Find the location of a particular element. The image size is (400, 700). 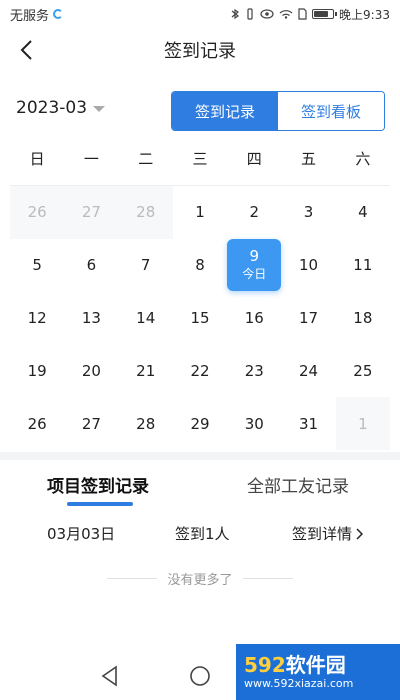

page-title: 签到记录 is located at coordinates (200, 51).